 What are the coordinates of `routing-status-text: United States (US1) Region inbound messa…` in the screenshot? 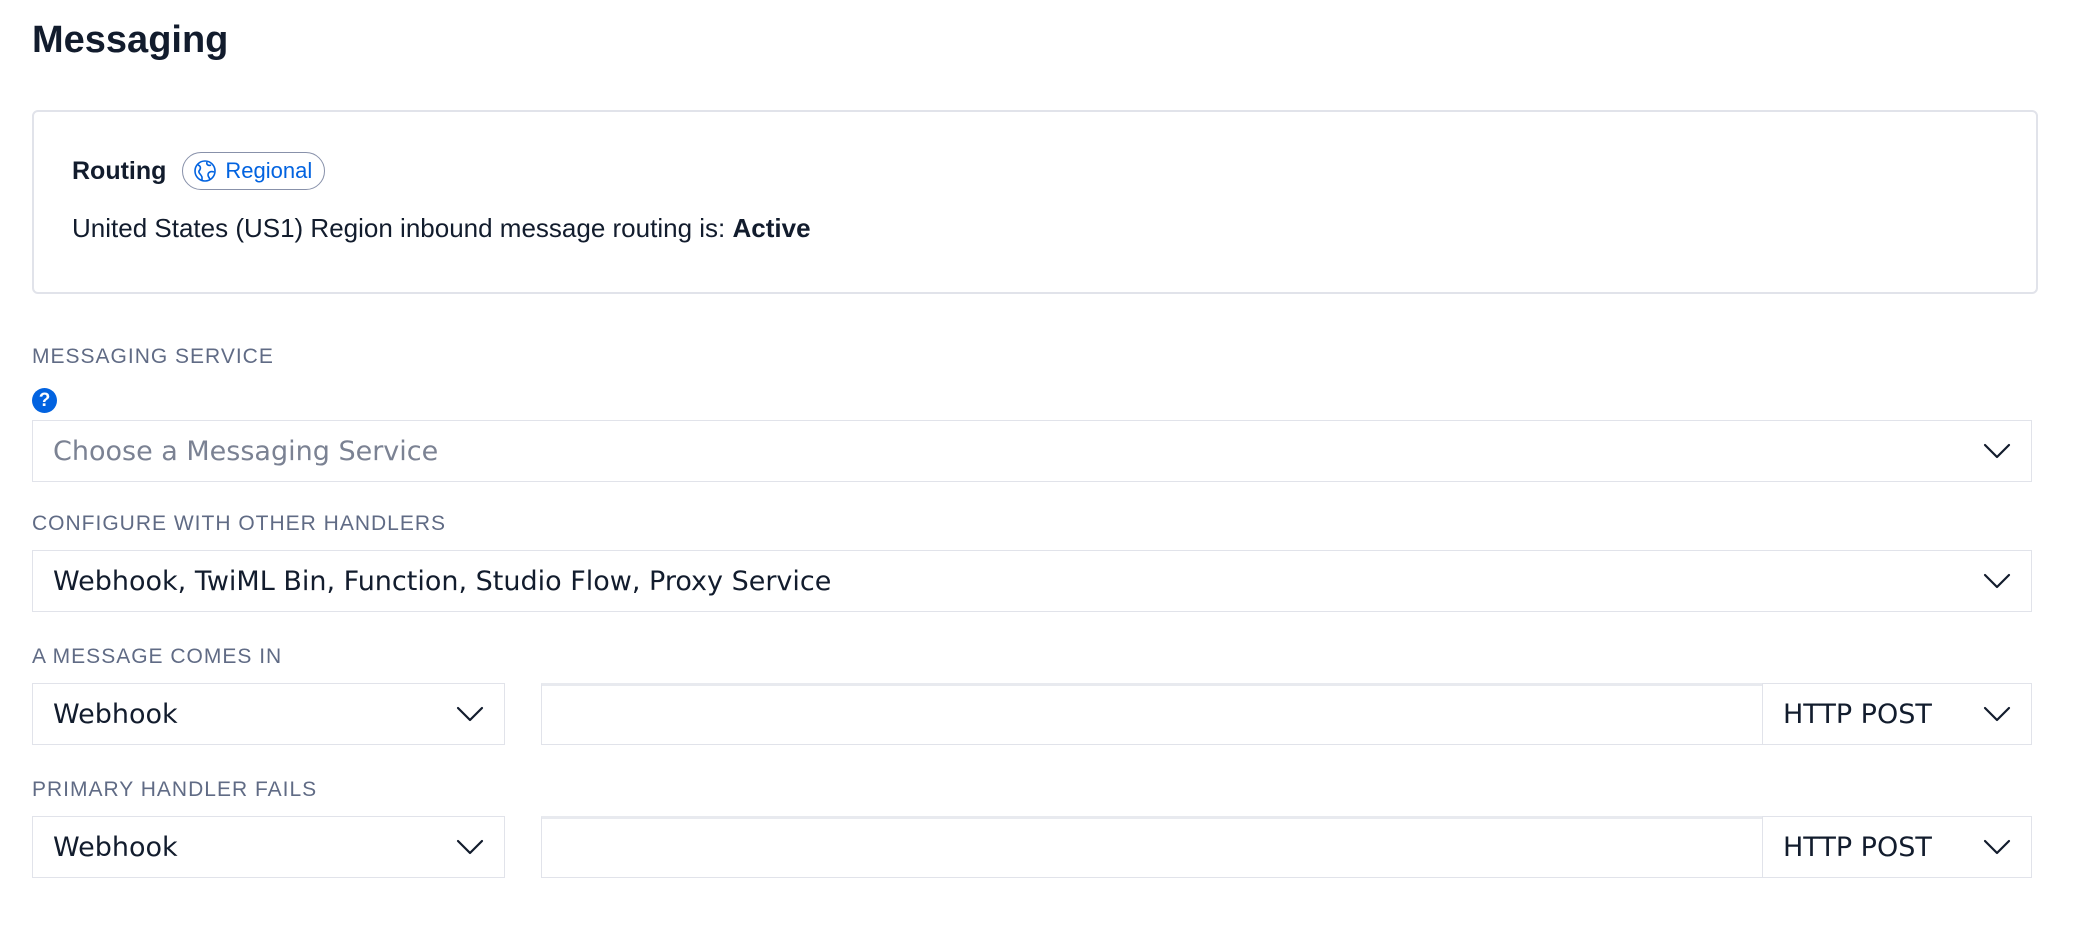 It's located at (402, 228).